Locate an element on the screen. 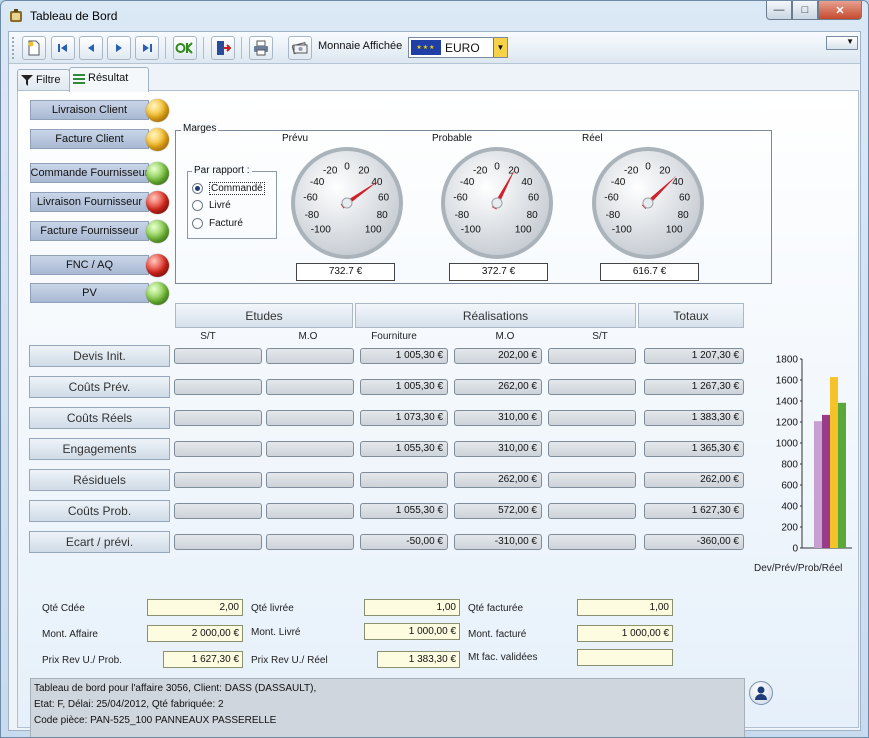 The image size is (869, 738). next-record-button is located at coordinates (119, 48).